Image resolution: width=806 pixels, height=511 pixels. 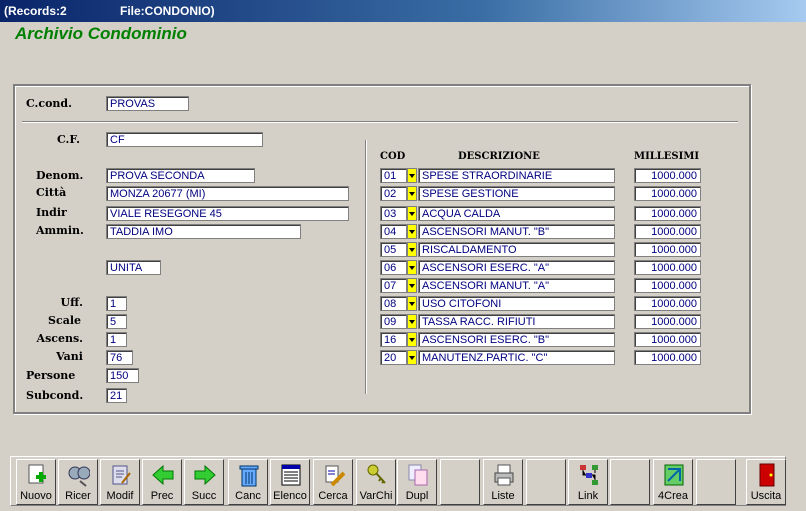 I want to click on toolbar-button-liste: Liste, so click(x=503, y=482).